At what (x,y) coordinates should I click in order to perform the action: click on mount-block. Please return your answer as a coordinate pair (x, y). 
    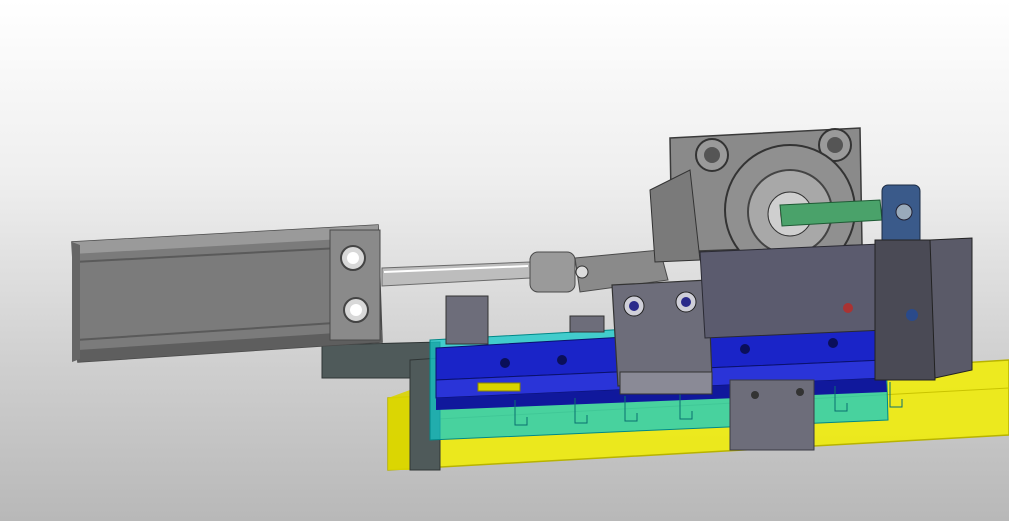
    Looking at the image, I should click on (792, 291).